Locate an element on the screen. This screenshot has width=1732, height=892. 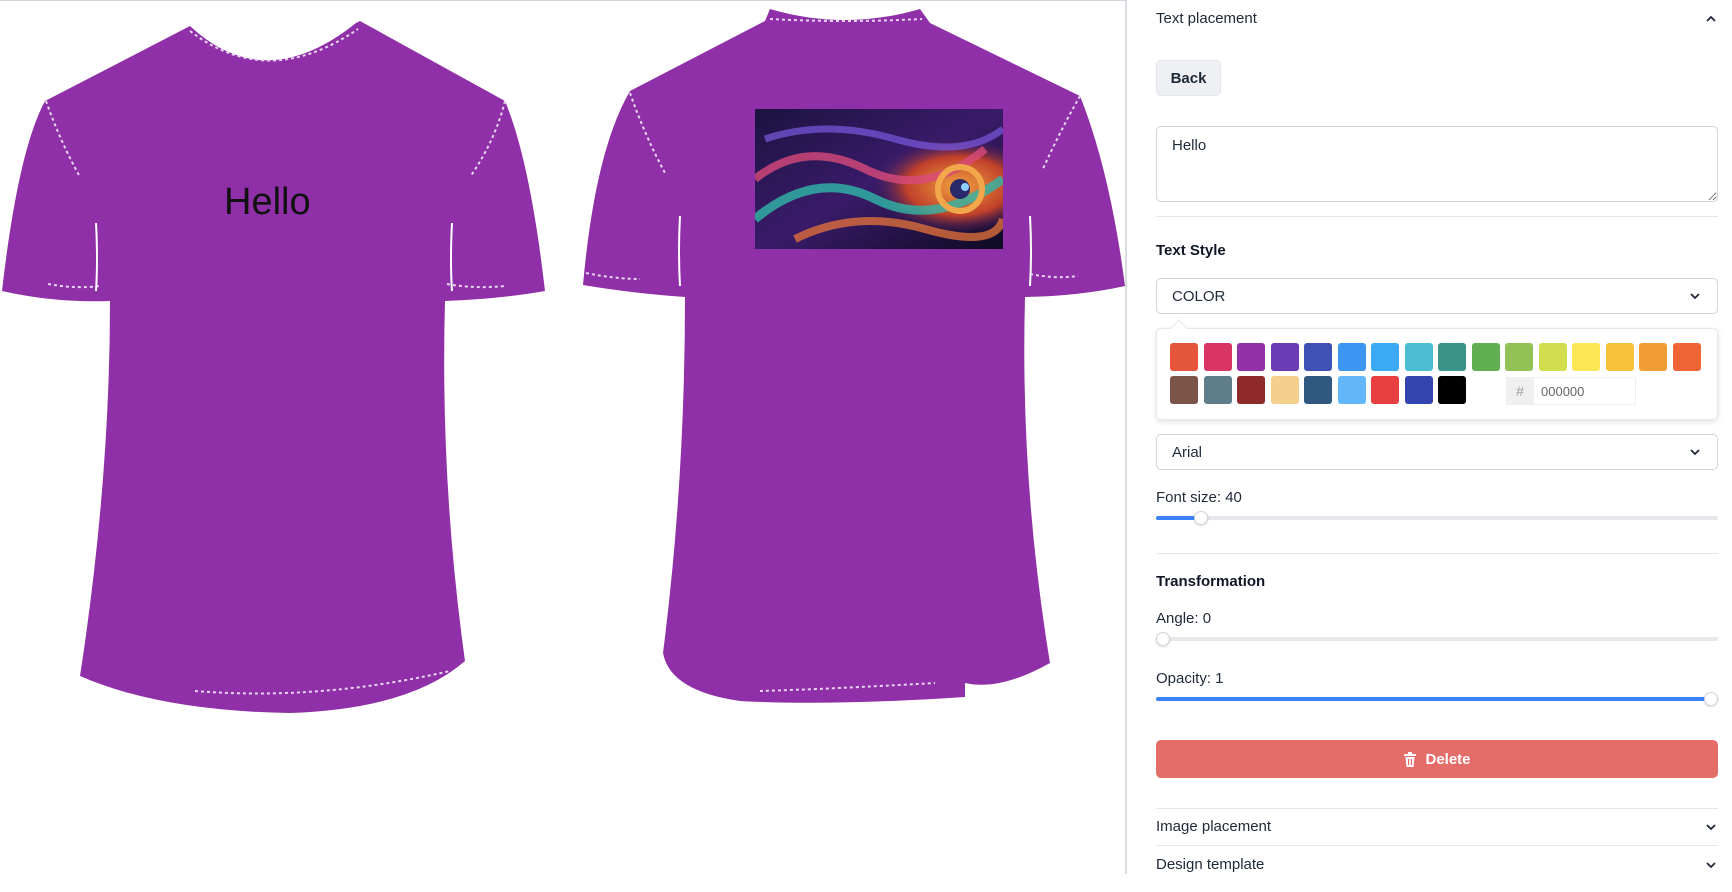
angle-label: Angle: 0 is located at coordinates (1184, 618).